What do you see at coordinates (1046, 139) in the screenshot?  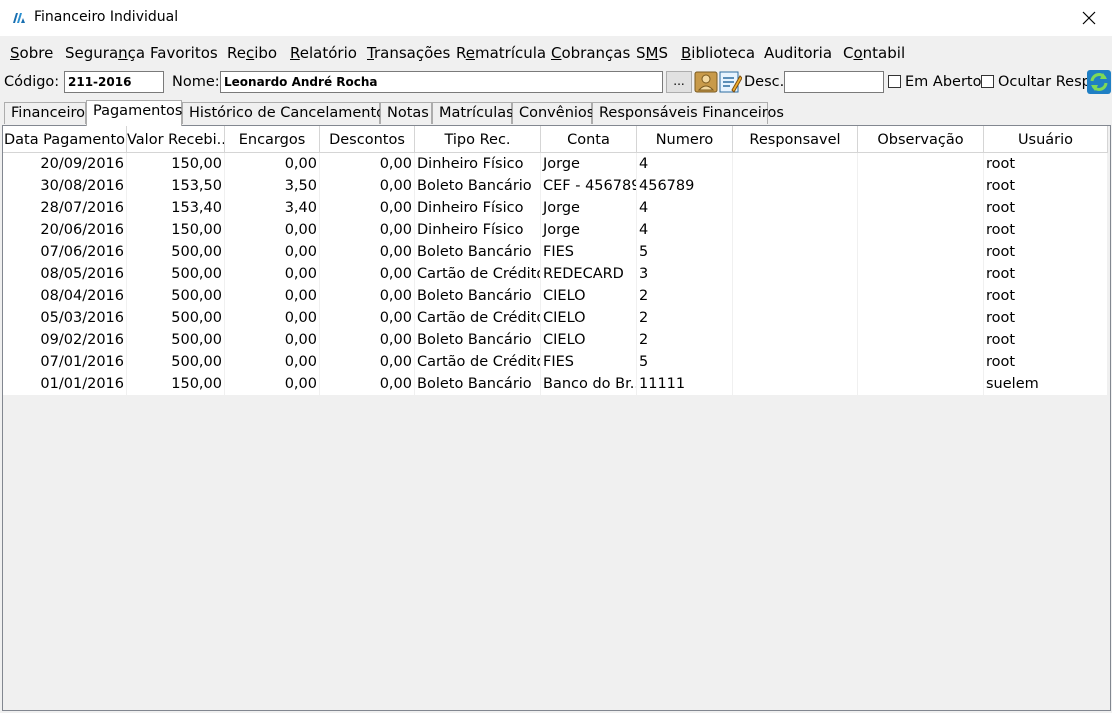 I see `column-header-usuario: Usuário` at bounding box center [1046, 139].